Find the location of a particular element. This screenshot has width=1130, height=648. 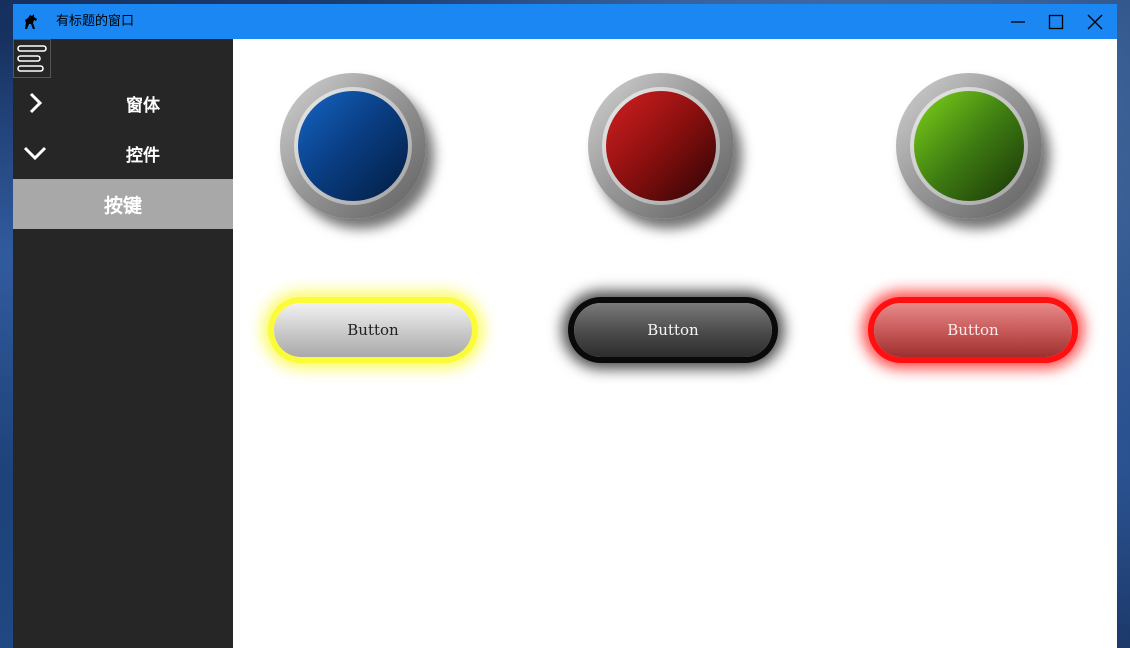

glow-button-black: Button is located at coordinates (673, 330).